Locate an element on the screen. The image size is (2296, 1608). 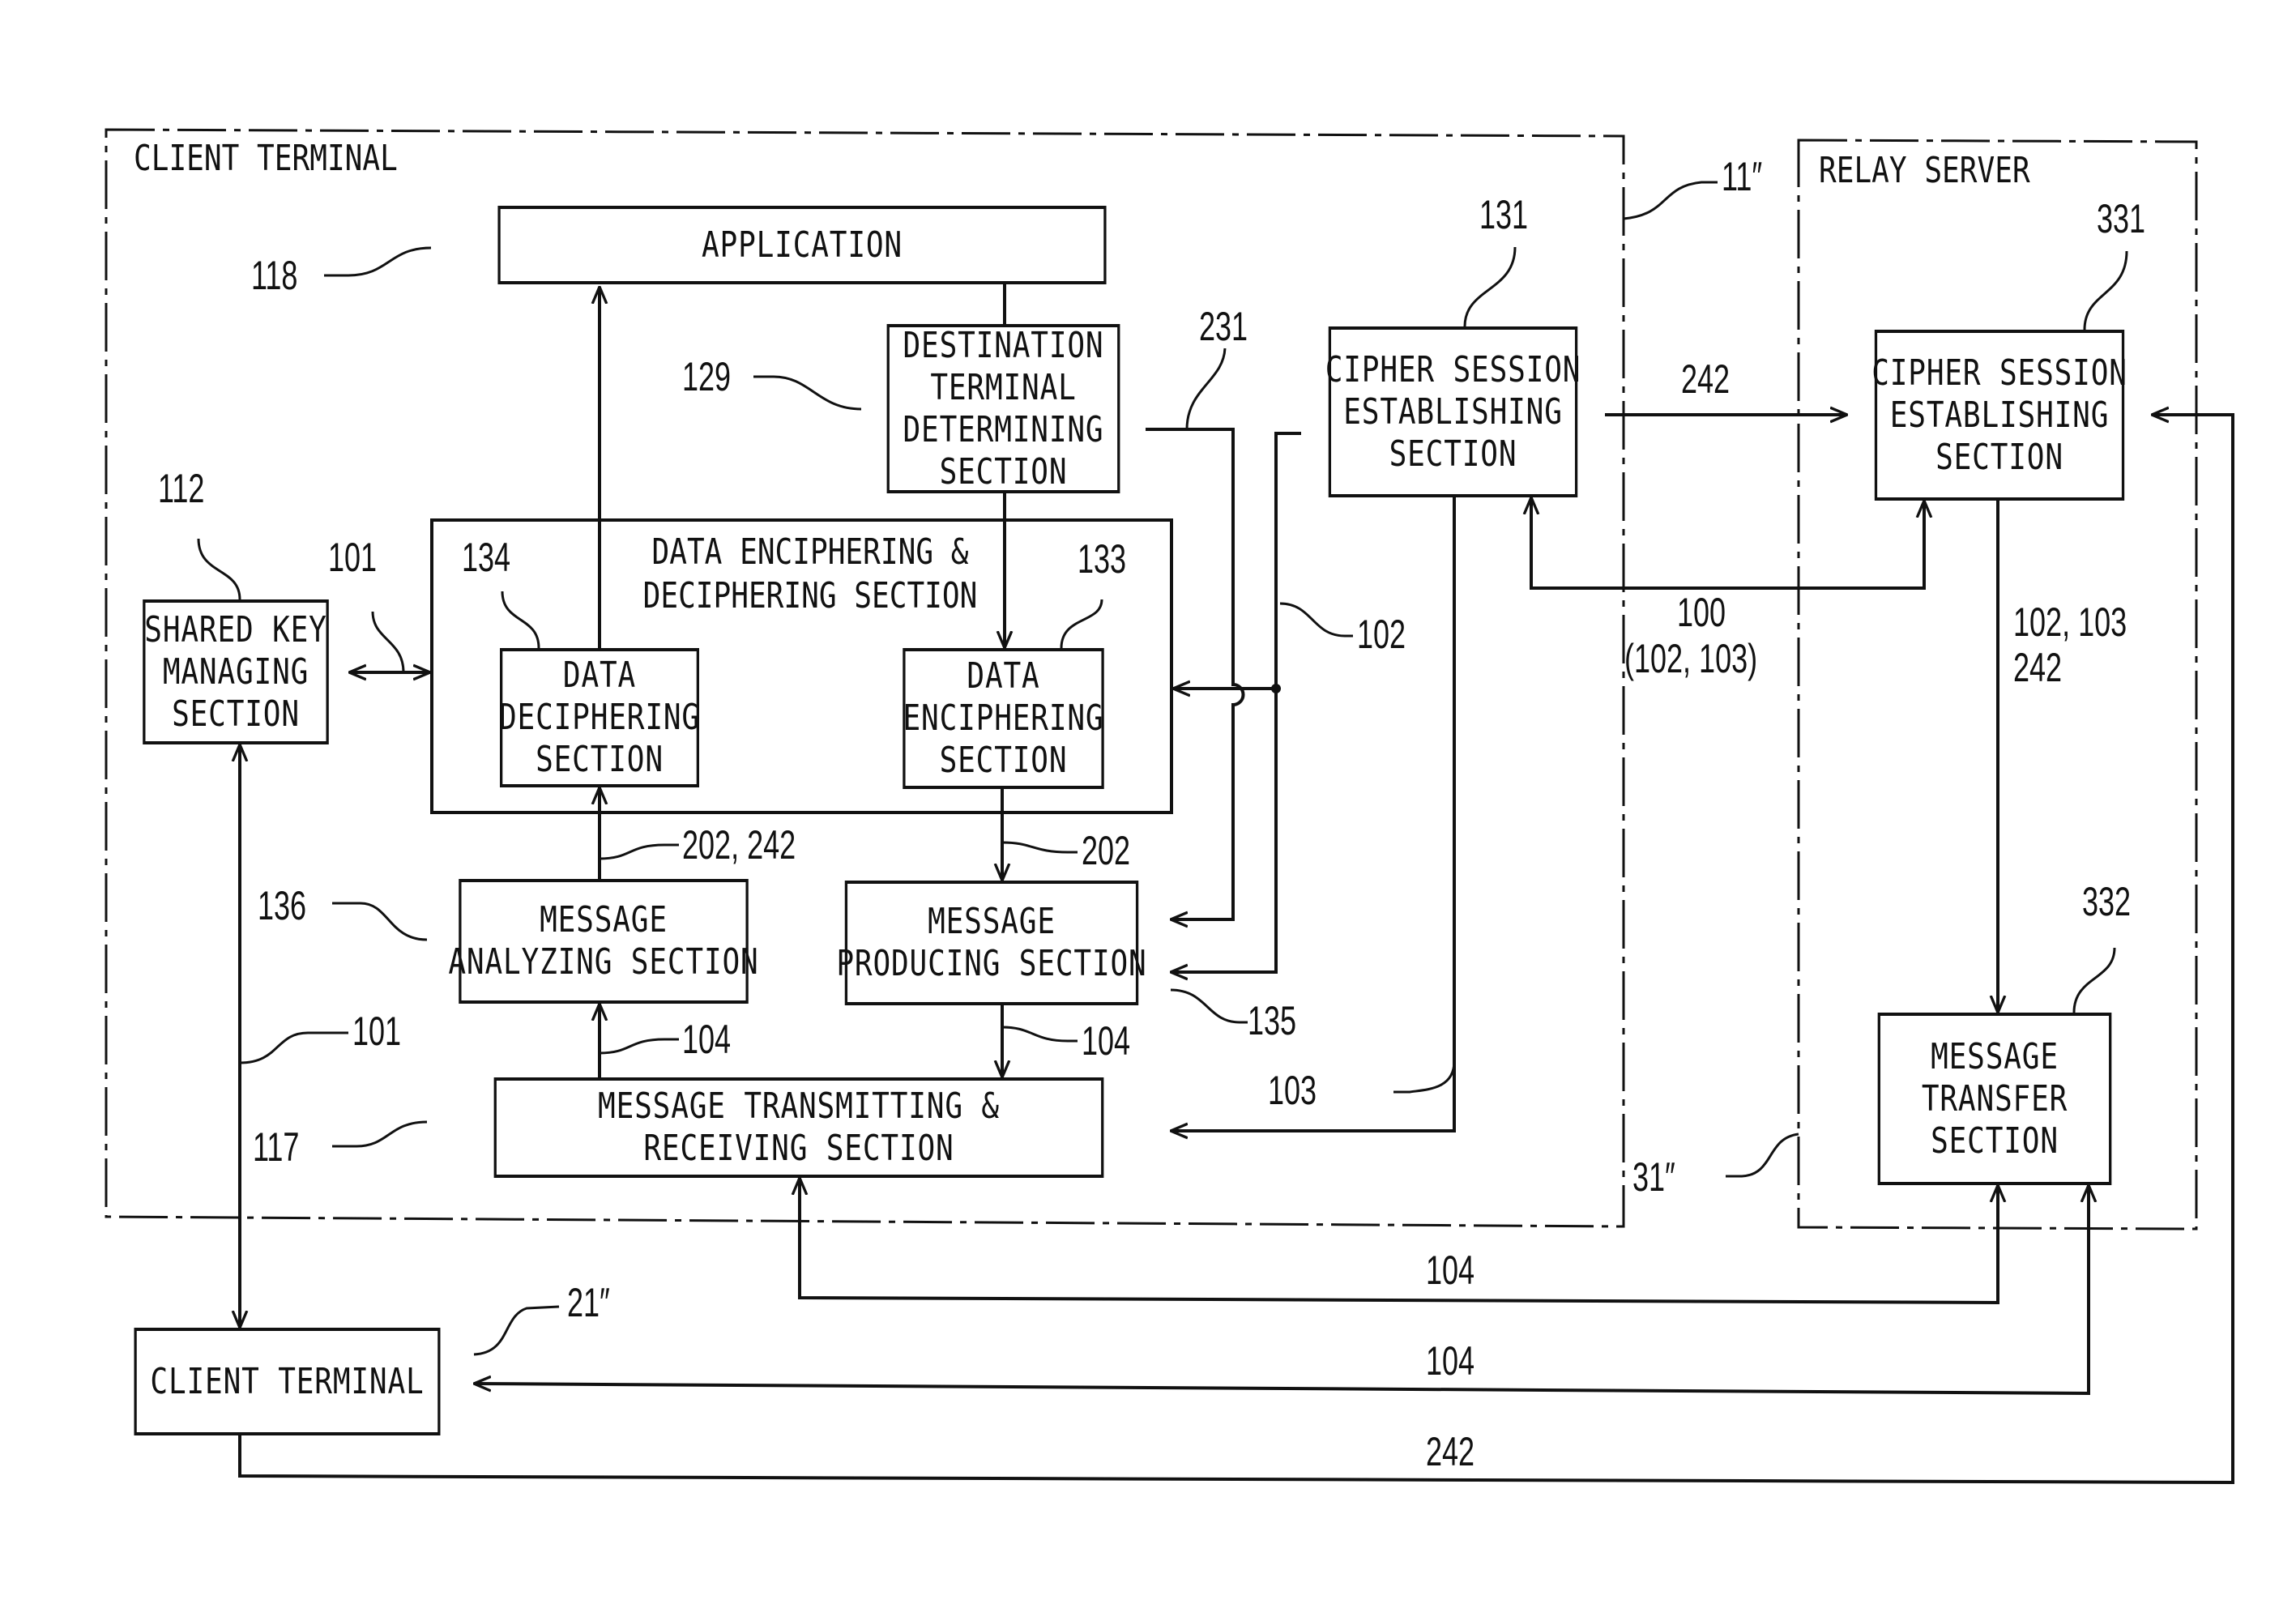
block-label: PRODUCING SECTION is located at coordinates (991, 963).